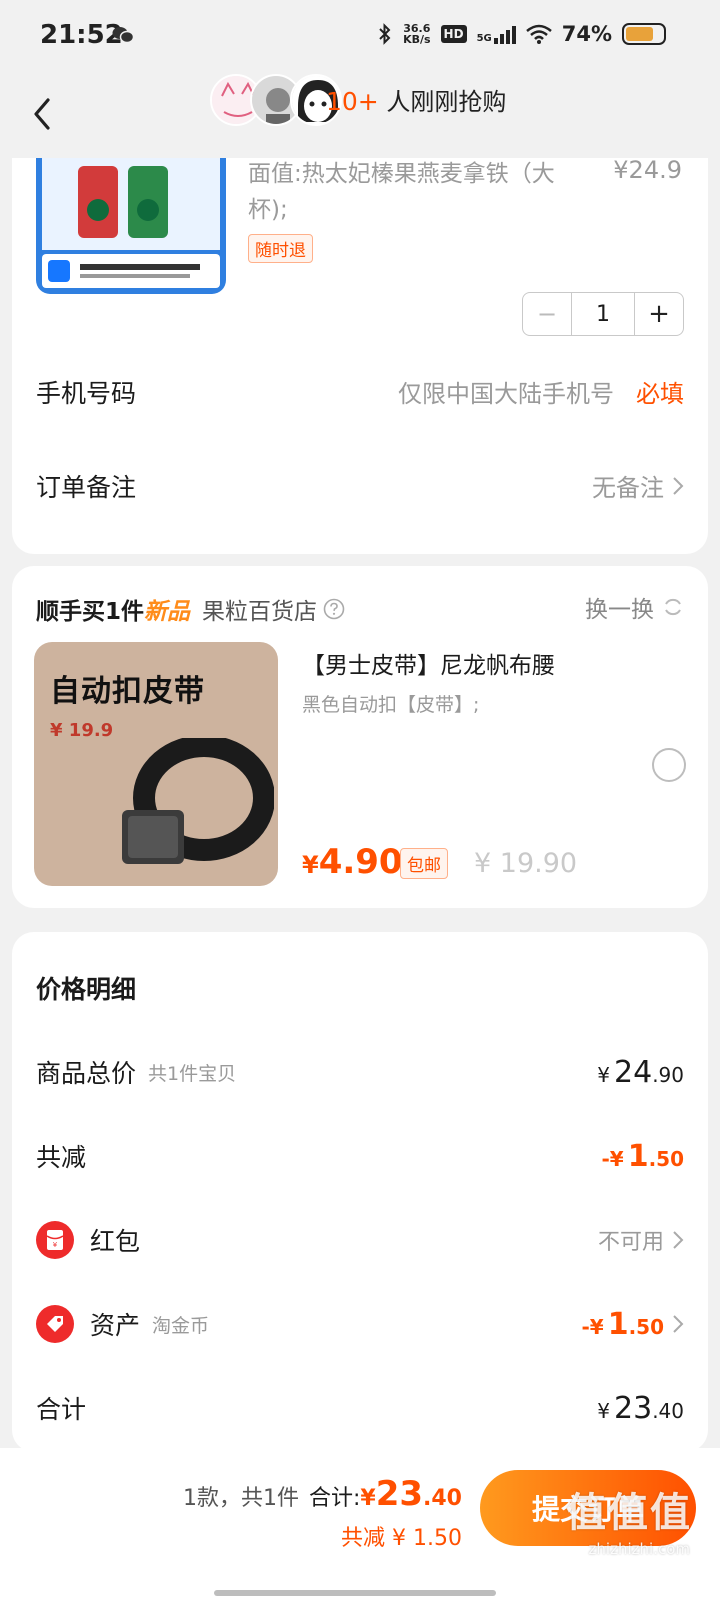 The width and height of the screenshot is (720, 1600). What do you see at coordinates (628, 488) in the screenshot?
I see `order-note-value: 无备注` at bounding box center [628, 488].